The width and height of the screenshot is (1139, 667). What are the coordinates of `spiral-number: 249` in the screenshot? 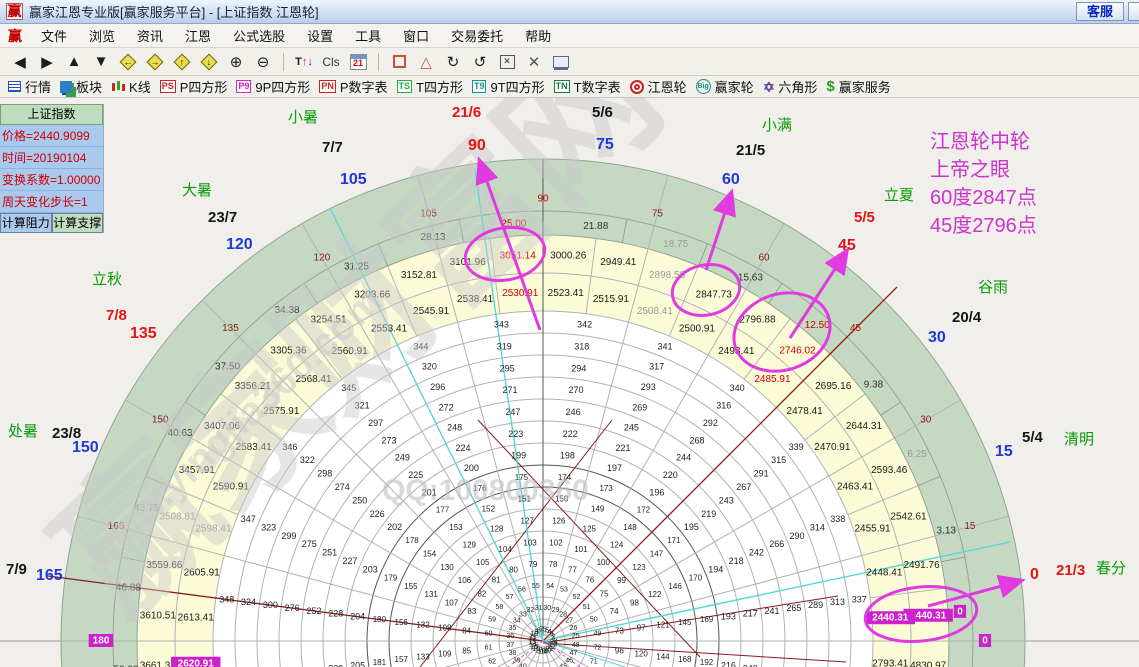 It's located at (402, 458).